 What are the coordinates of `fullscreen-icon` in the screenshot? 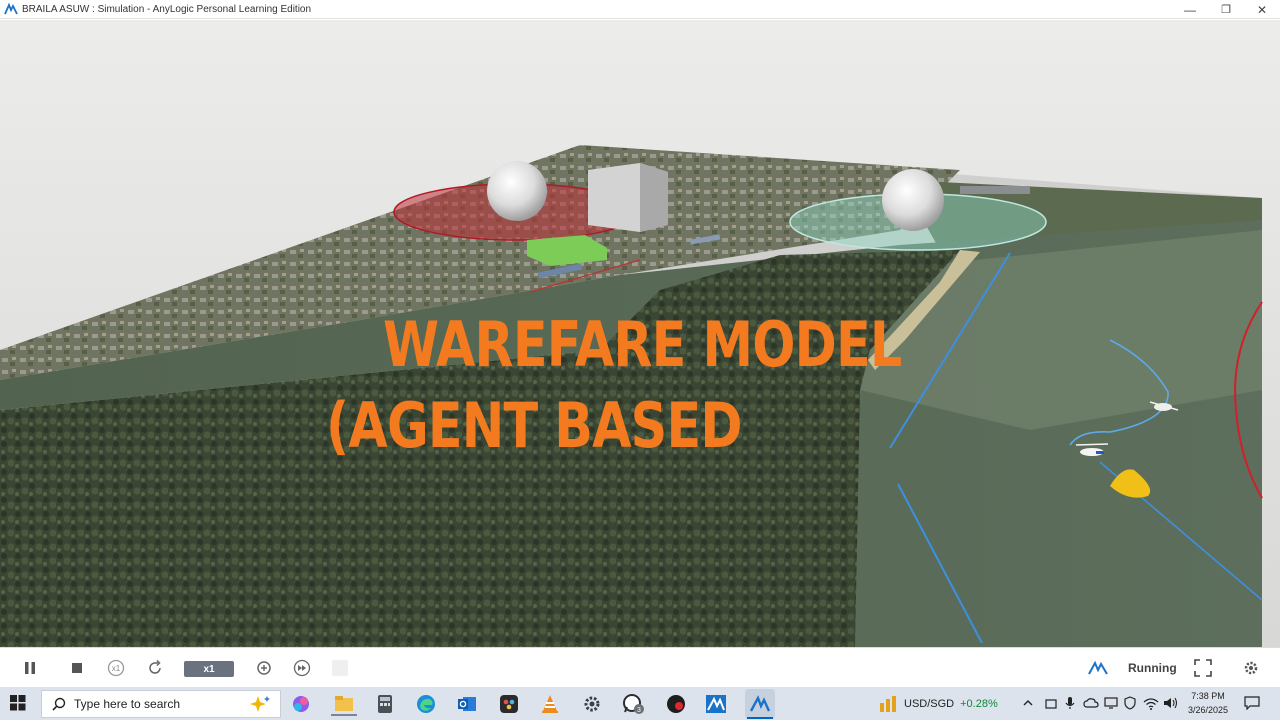 It's located at (1203, 668).